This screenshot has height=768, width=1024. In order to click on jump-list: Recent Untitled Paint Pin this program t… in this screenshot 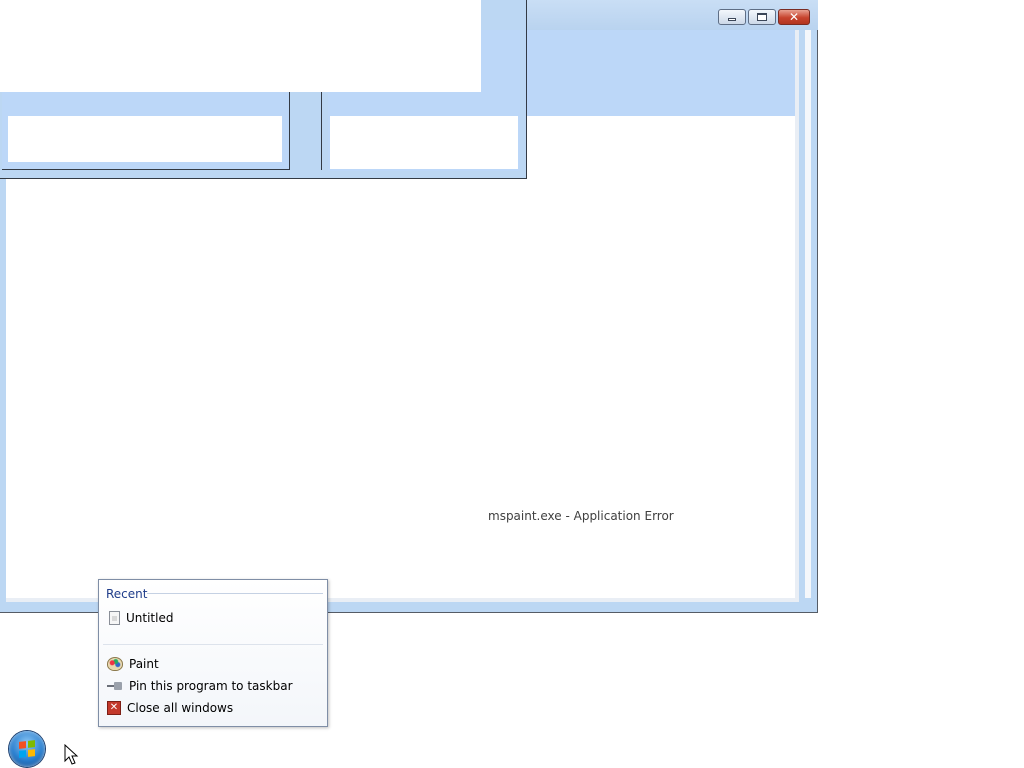, I will do `click(213, 653)`.